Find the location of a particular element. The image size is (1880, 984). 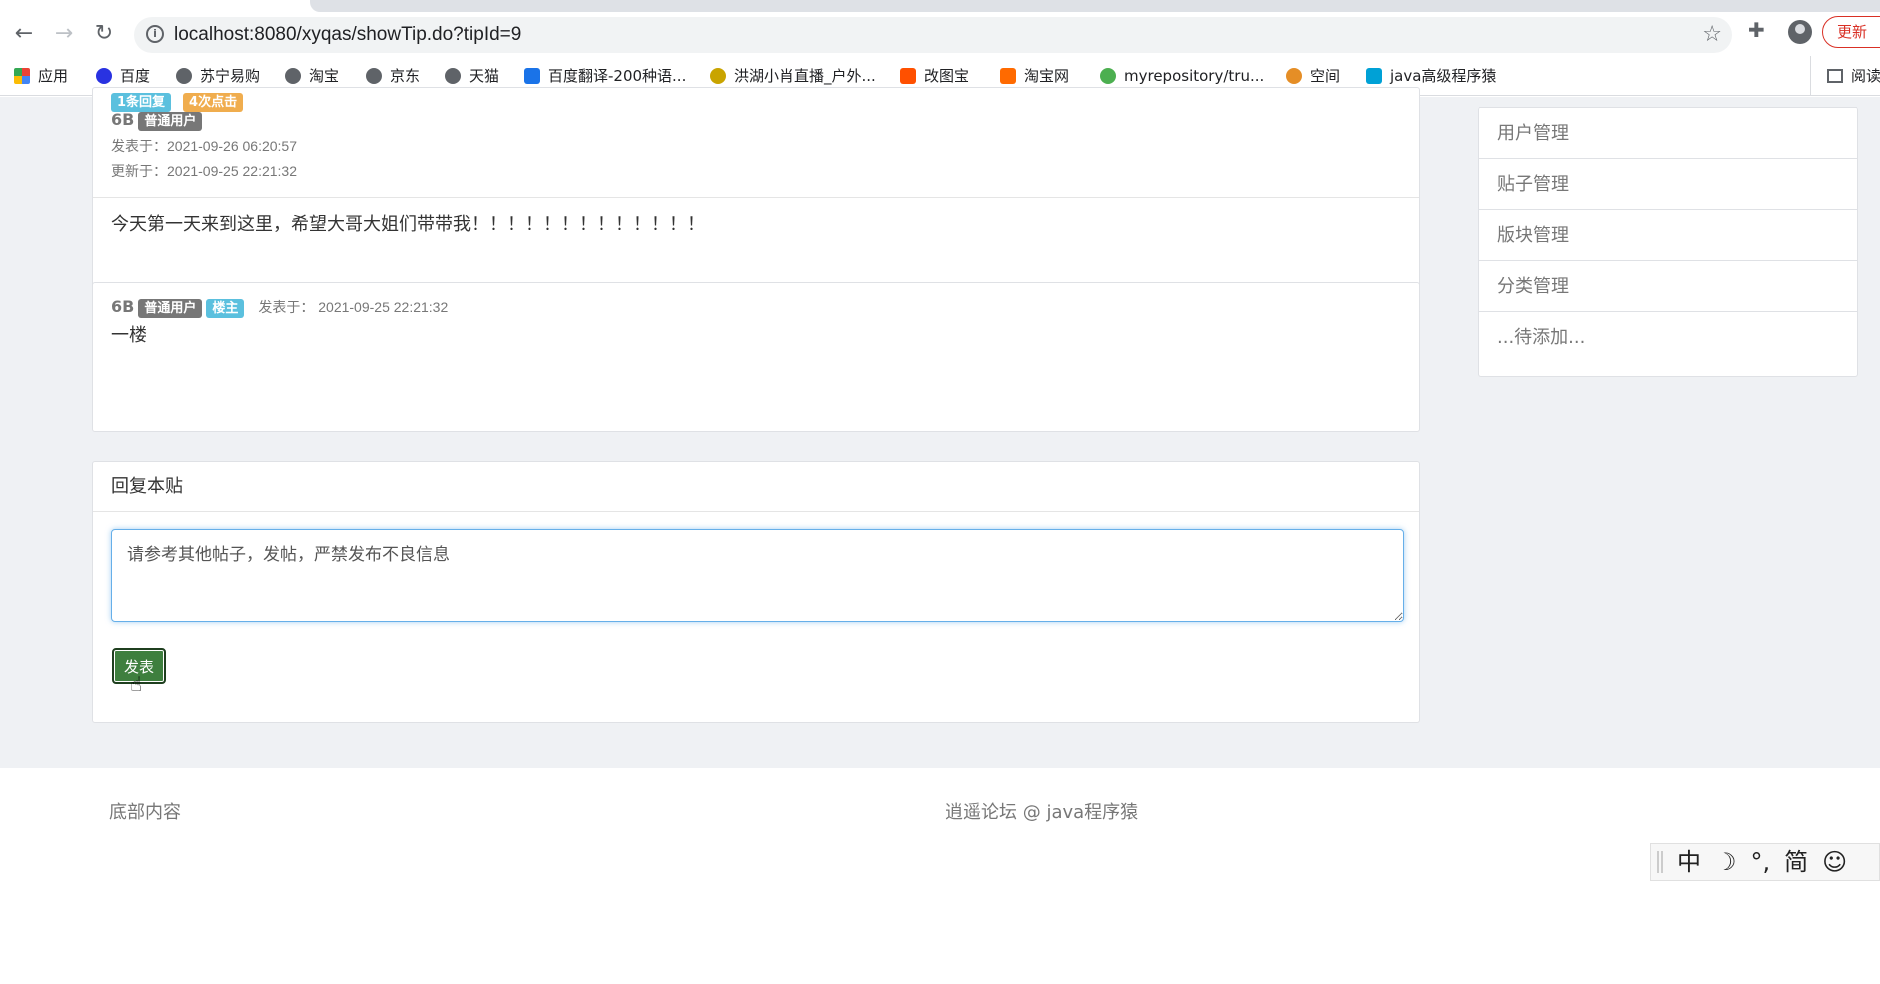

back-icon: ← is located at coordinates (24, 34).